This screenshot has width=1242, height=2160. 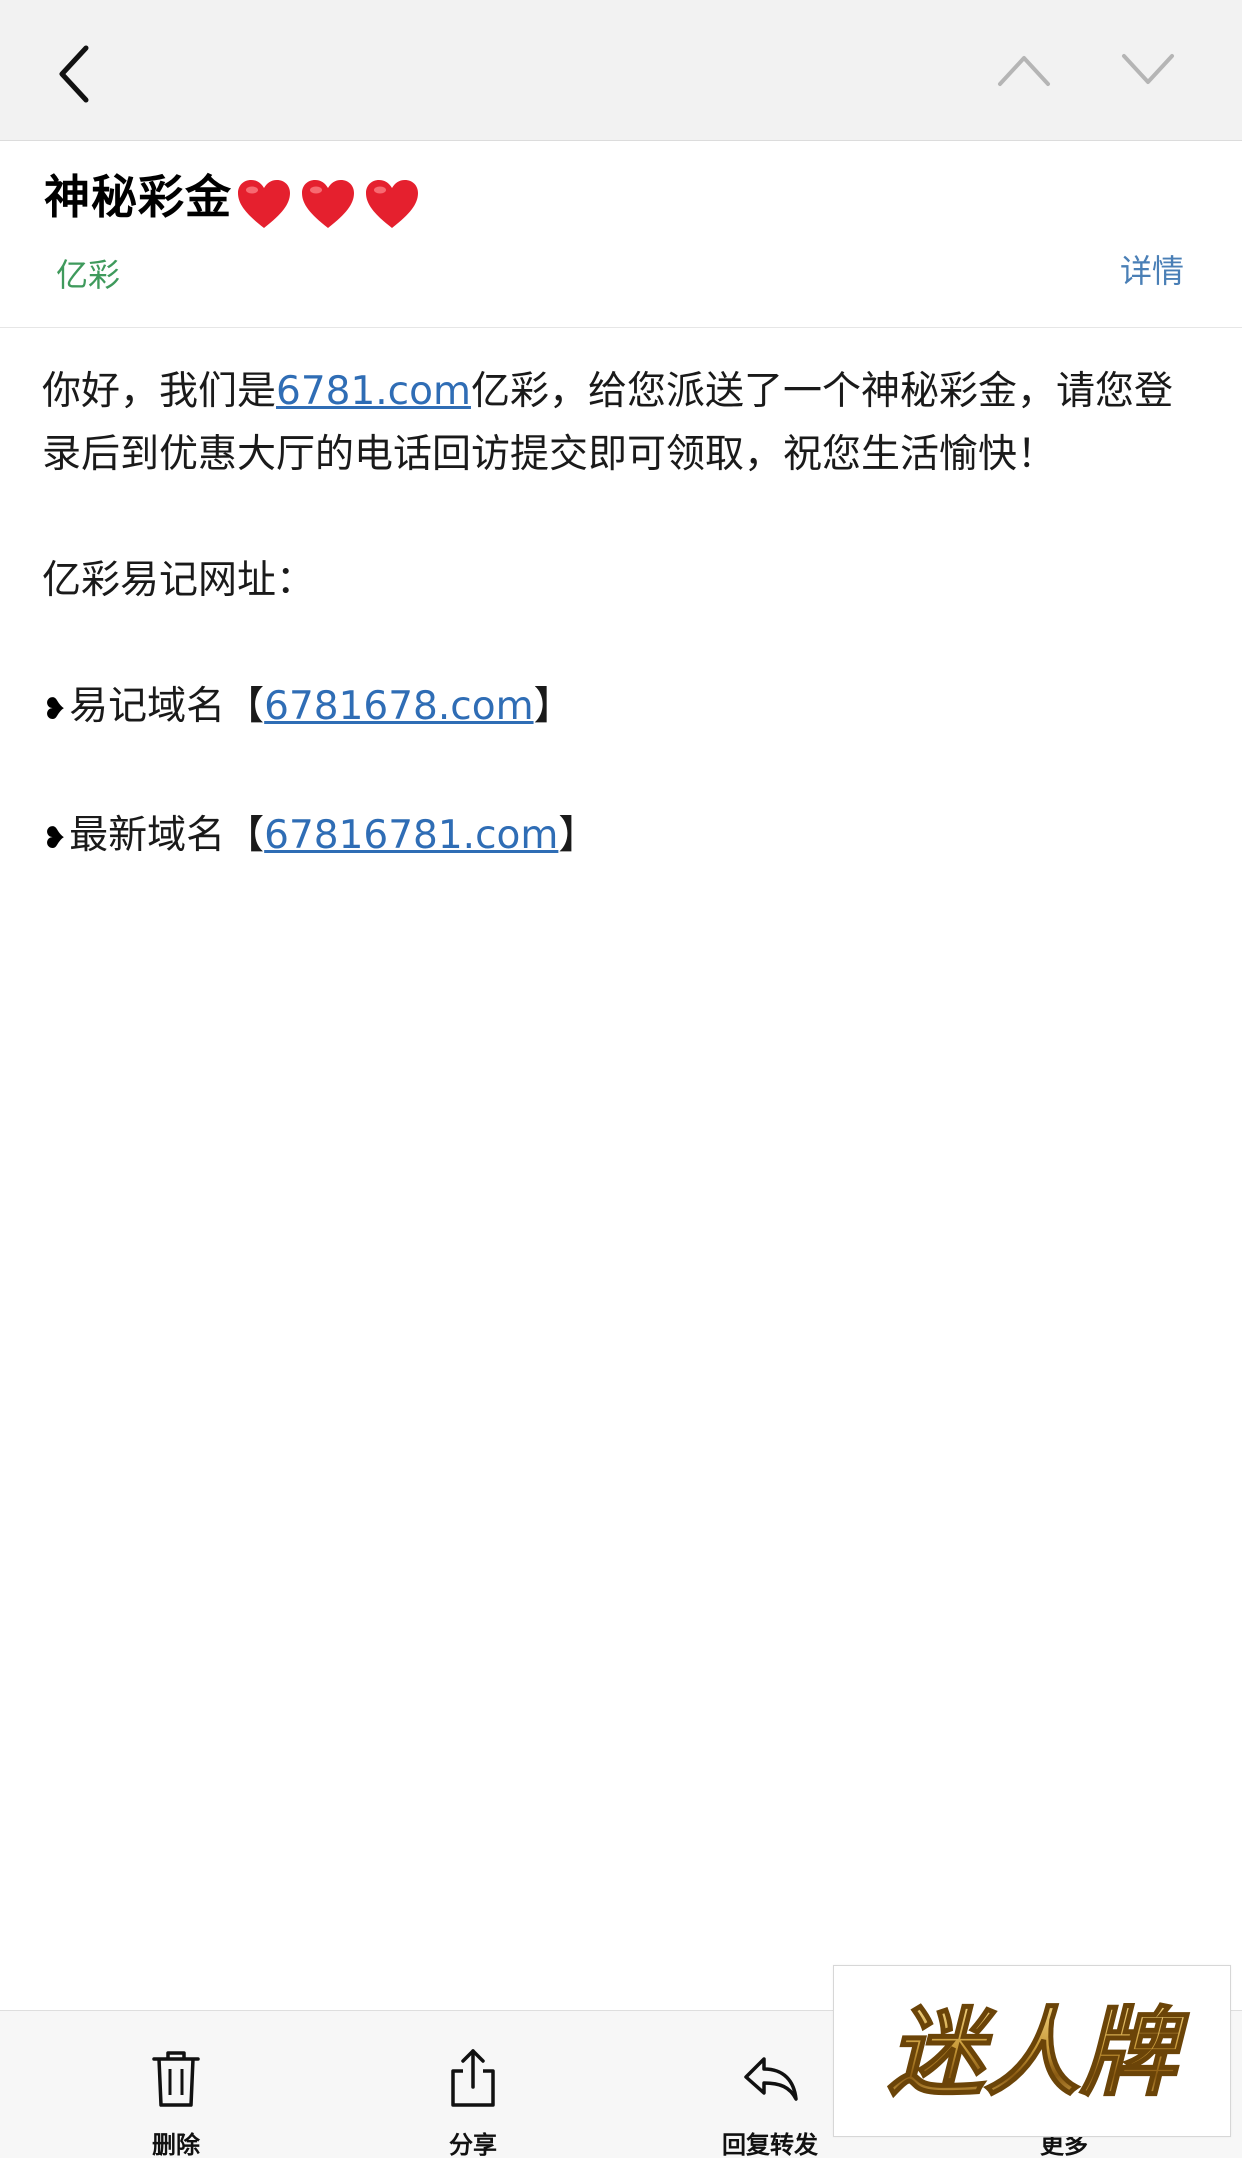 I want to click on details-link: 详情, so click(x=1152, y=271).